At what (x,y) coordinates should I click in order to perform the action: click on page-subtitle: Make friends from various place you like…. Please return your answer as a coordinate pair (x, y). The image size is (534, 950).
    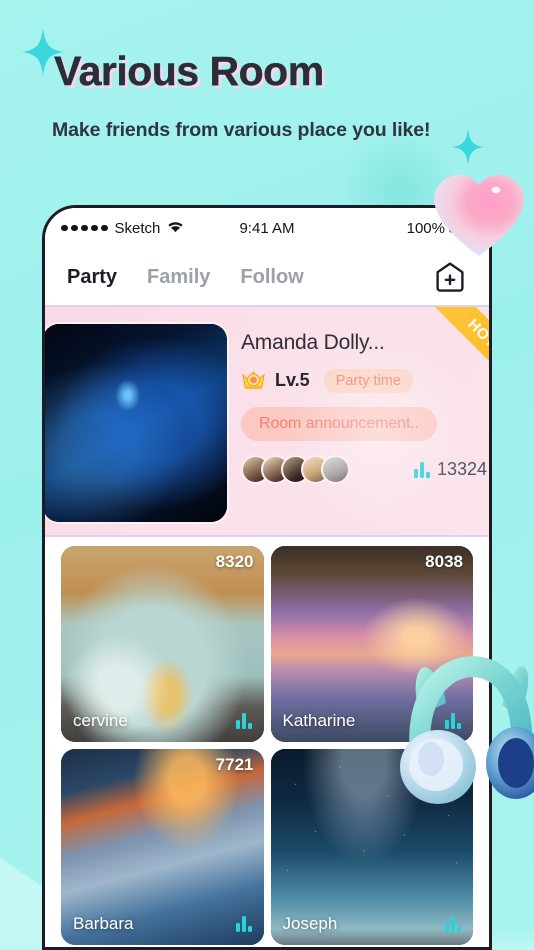
    Looking at the image, I should click on (241, 130).